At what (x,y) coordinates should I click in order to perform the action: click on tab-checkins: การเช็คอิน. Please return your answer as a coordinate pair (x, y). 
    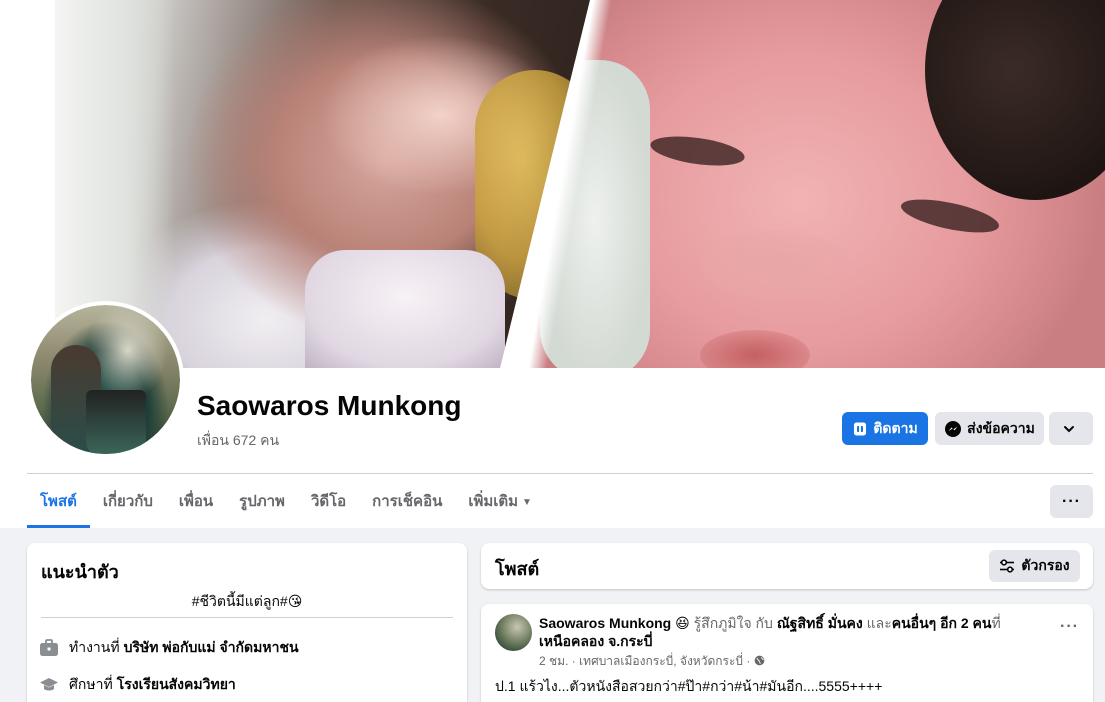
    Looking at the image, I should click on (407, 506).